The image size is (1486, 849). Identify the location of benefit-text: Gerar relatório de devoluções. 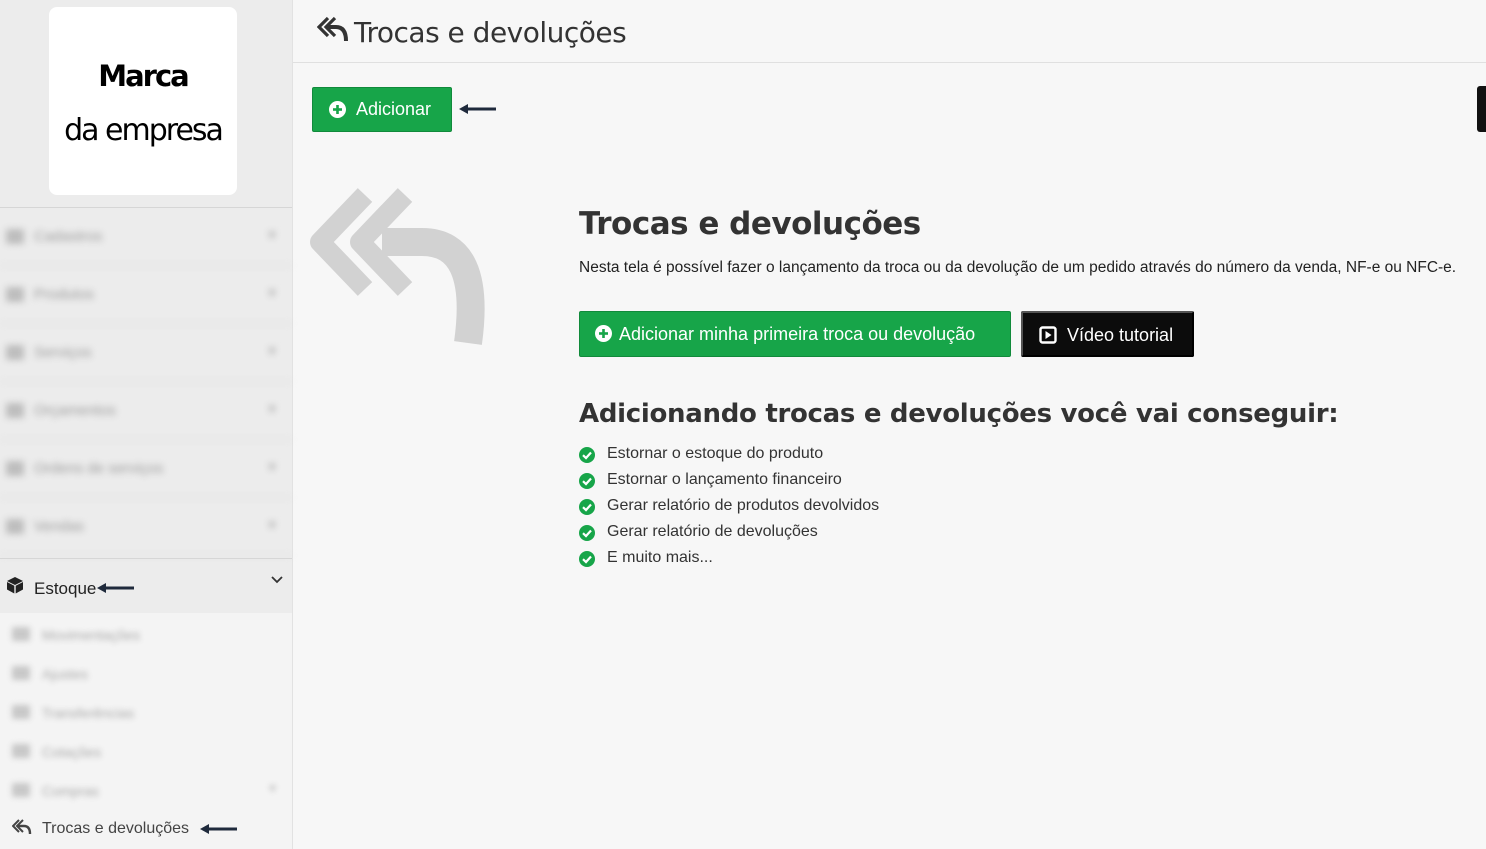
(712, 531).